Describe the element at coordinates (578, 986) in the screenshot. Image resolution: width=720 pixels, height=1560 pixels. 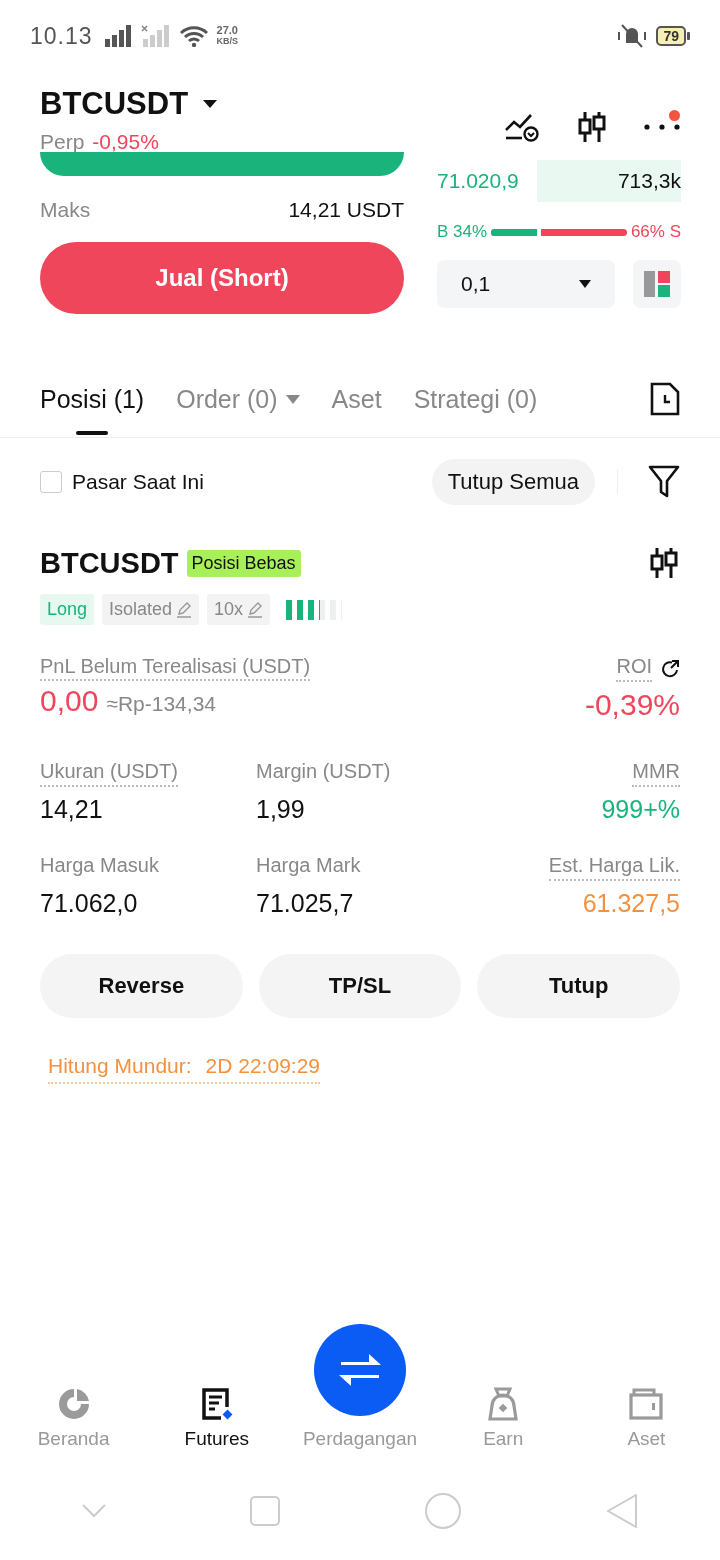
I see `action-button: Tutup` at that location.